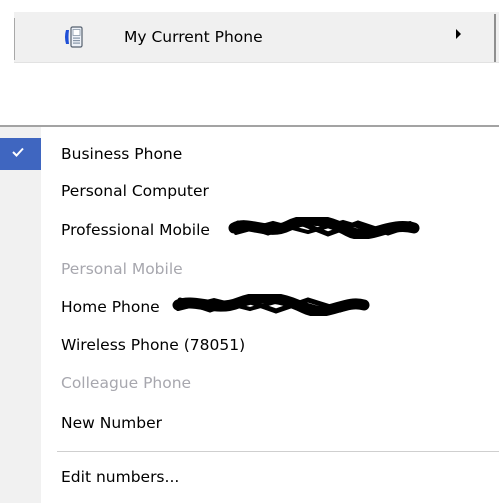  What do you see at coordinates (126, 383) in the screenshot?
I see `menu-item-label: Colleague Phone` at bounding box center [126, 383].